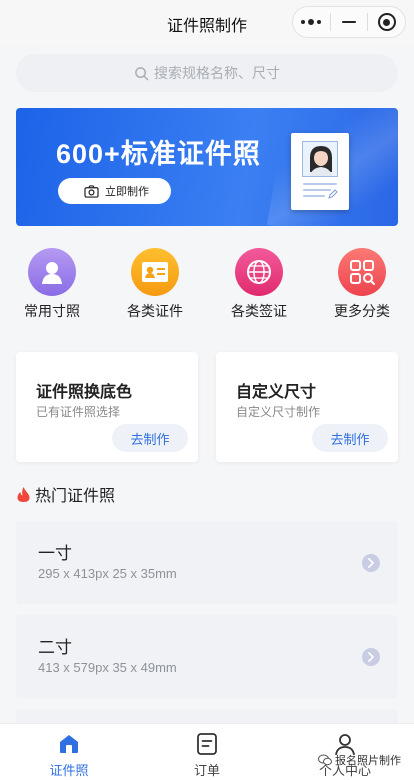 The image size is (414, 780). Describe the element at coordinates (362, 272) in the screenshot. I see `grid-search-icon` at that location.